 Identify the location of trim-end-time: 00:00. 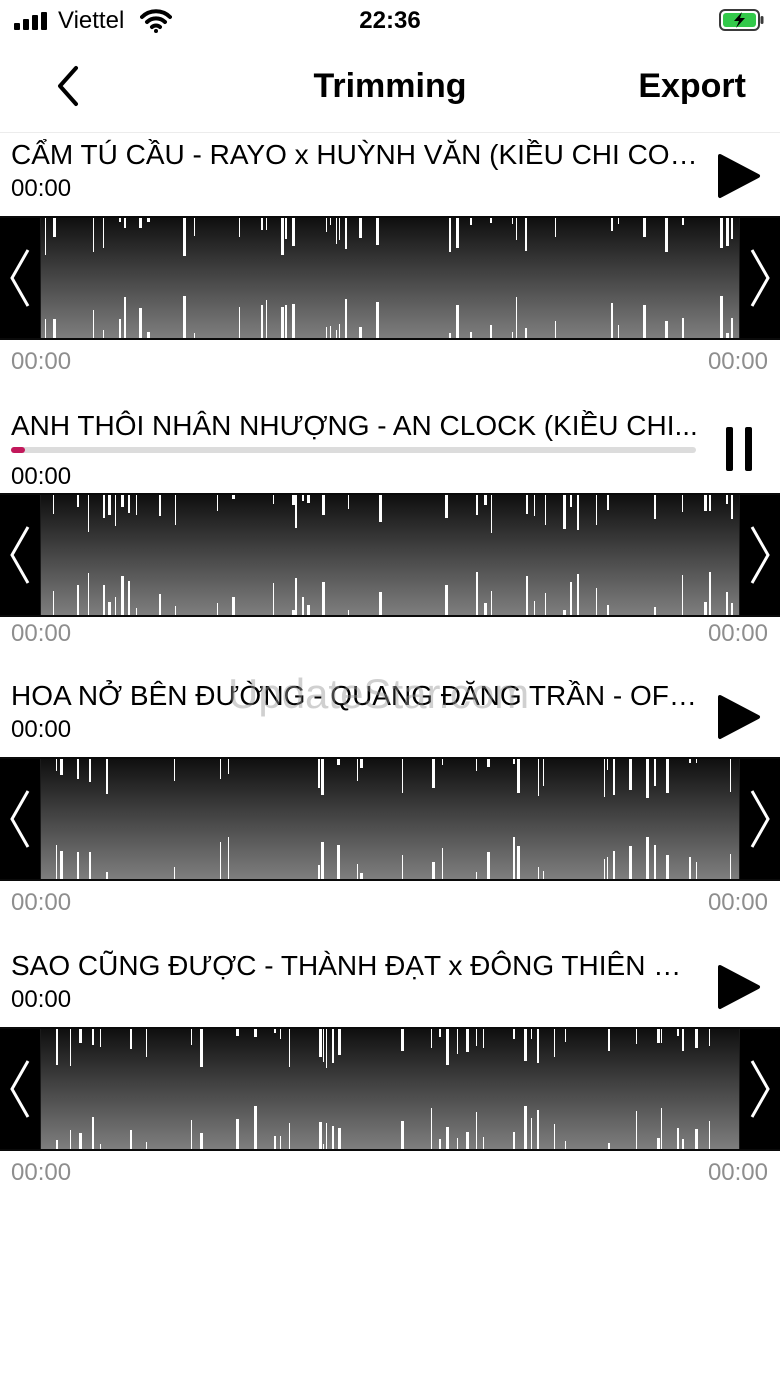
(737, 361).